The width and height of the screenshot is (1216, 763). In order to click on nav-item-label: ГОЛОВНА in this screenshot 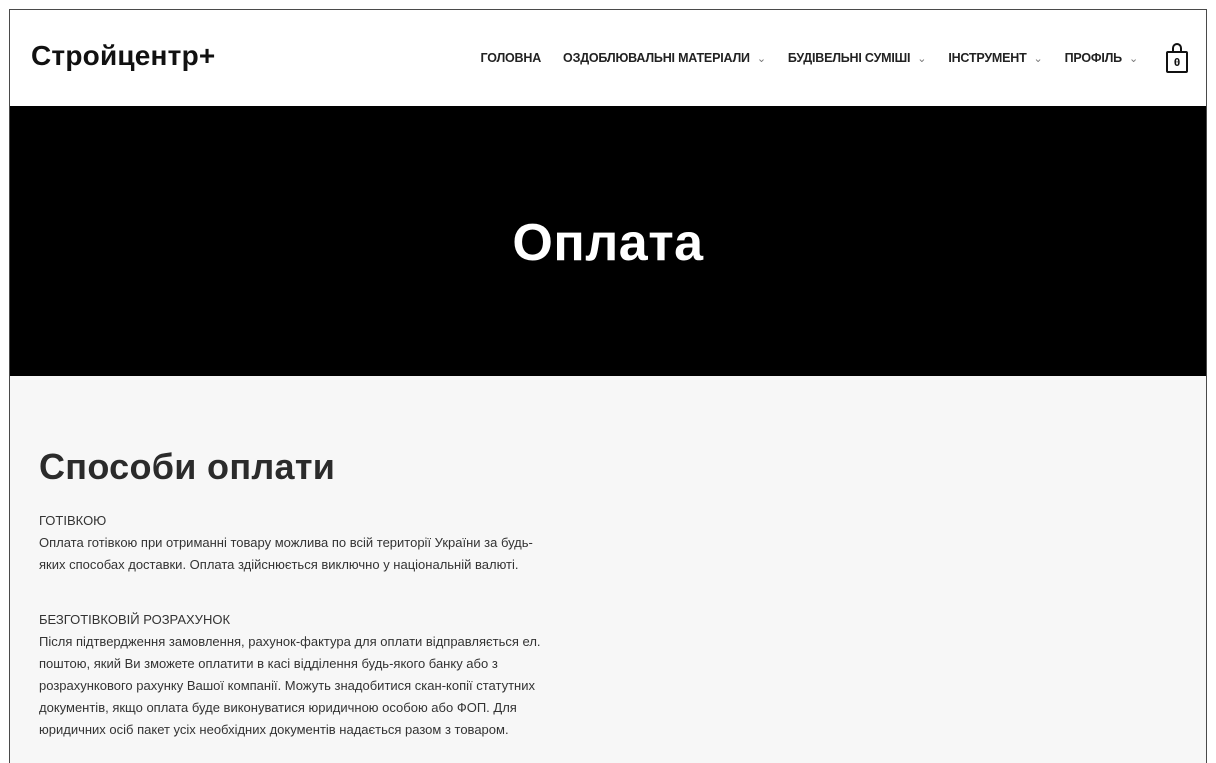, I will do `click(511, 58)`.